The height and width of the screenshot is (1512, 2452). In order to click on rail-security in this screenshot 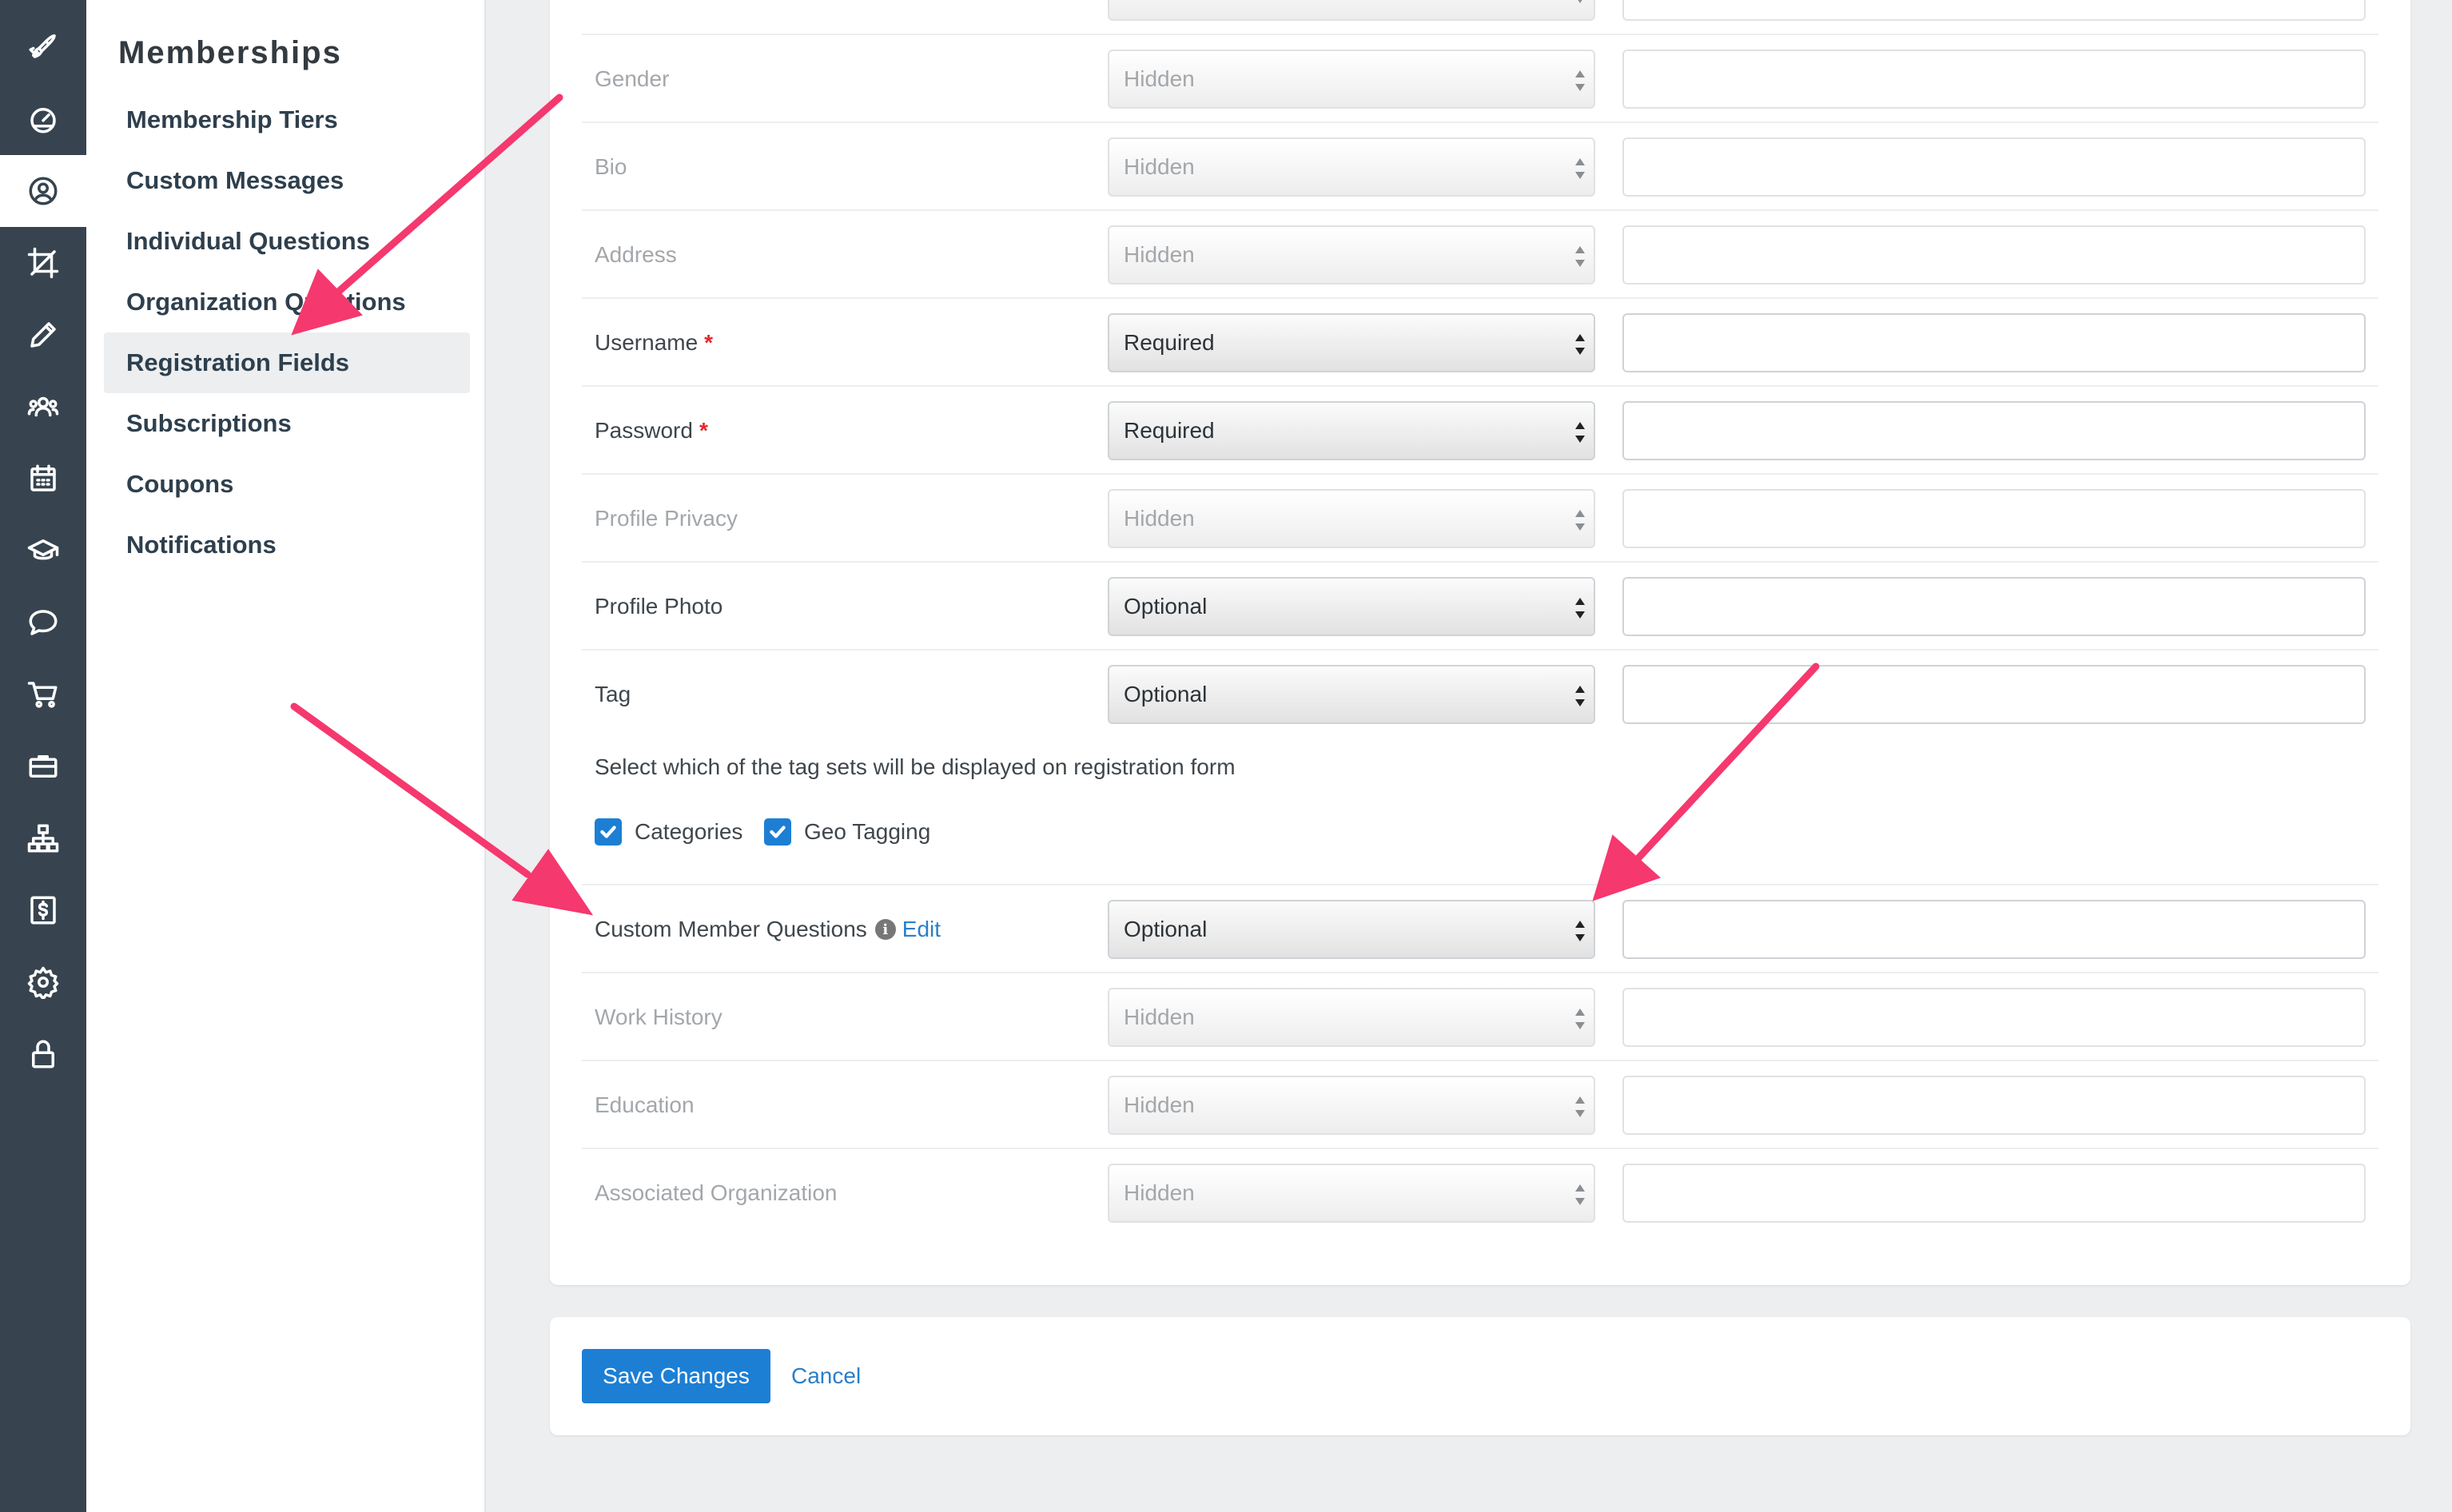, I will do `click(43, 1054)`.